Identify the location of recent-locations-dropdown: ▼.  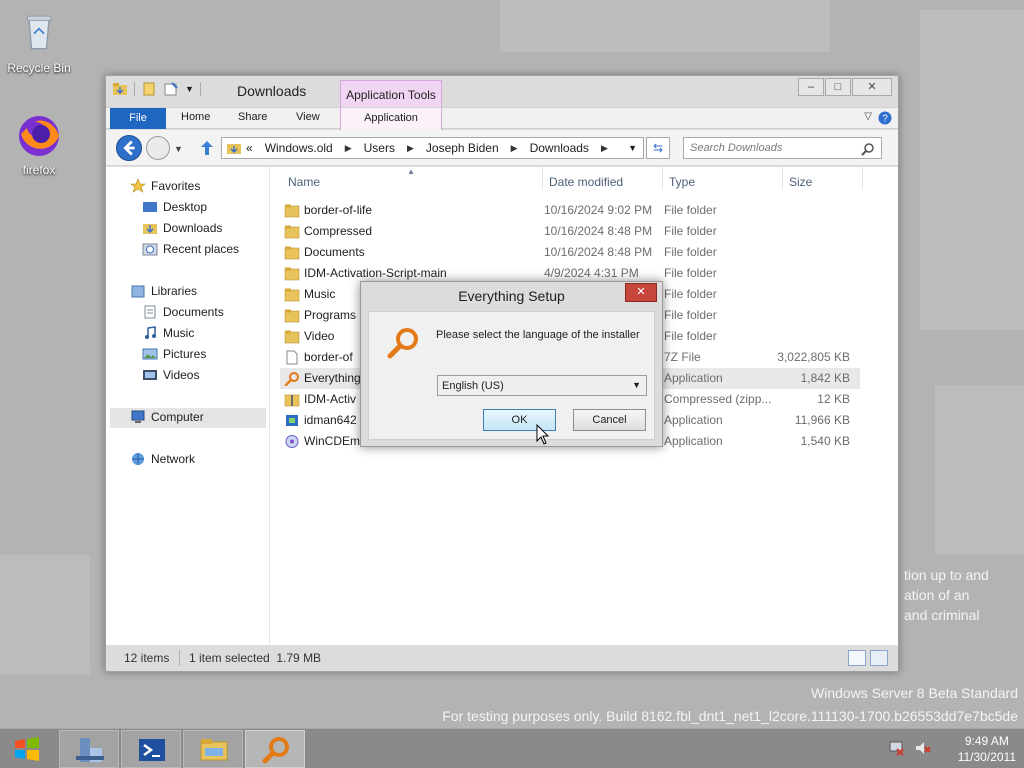
(178, 149).